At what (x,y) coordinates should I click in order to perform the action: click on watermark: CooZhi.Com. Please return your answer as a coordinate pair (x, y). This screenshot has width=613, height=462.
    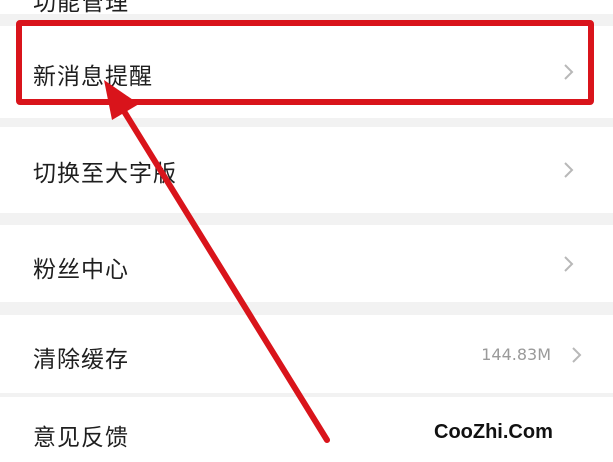
    Looking at the image, I should click on (493, 432).